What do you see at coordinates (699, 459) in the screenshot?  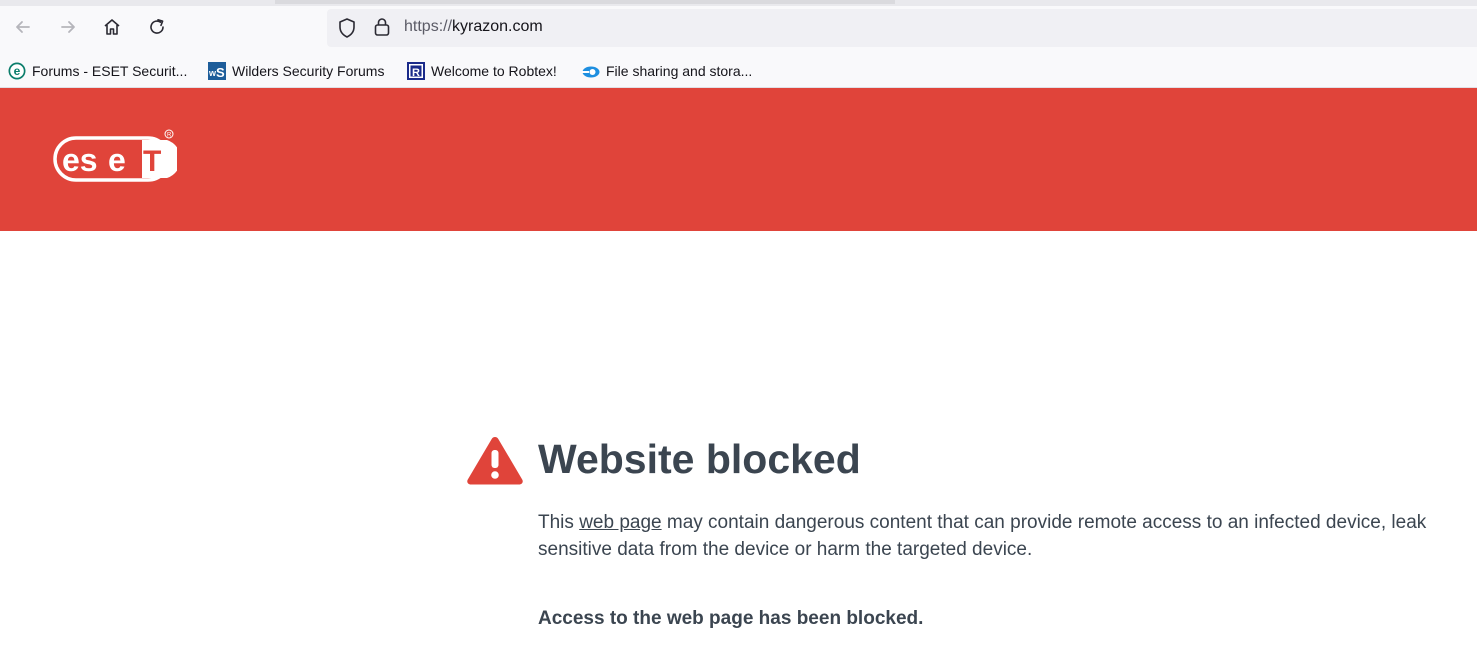 I see `page-title: Website blocked` at bounding box center [699, 459].